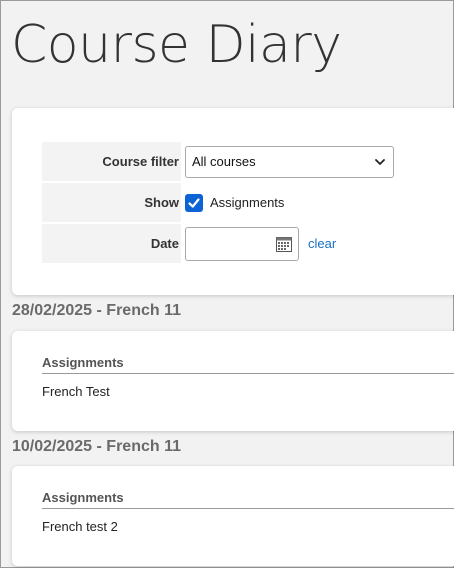 This screenshot has height=568, width=454. I want to click on clear-date-link: clear, so click(322, 243).